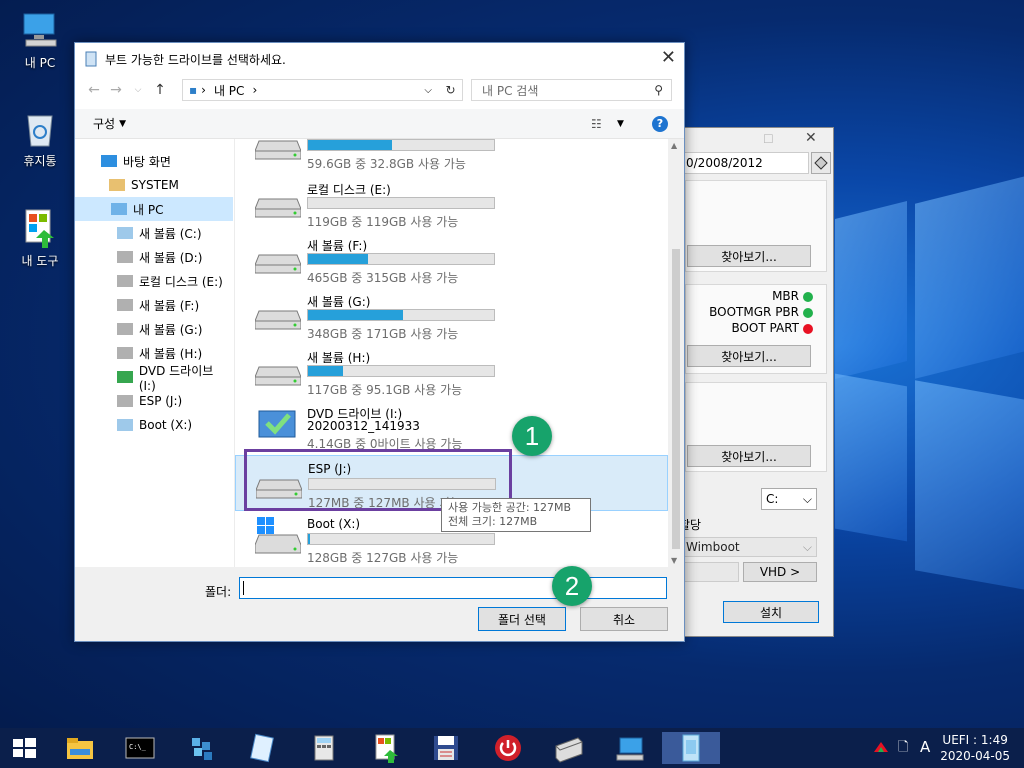 The height and width of the screenshot is (768, 1024). Describe the element at coordinates (453, 588) in the screenshot. I see `folder-name-input` at that location.